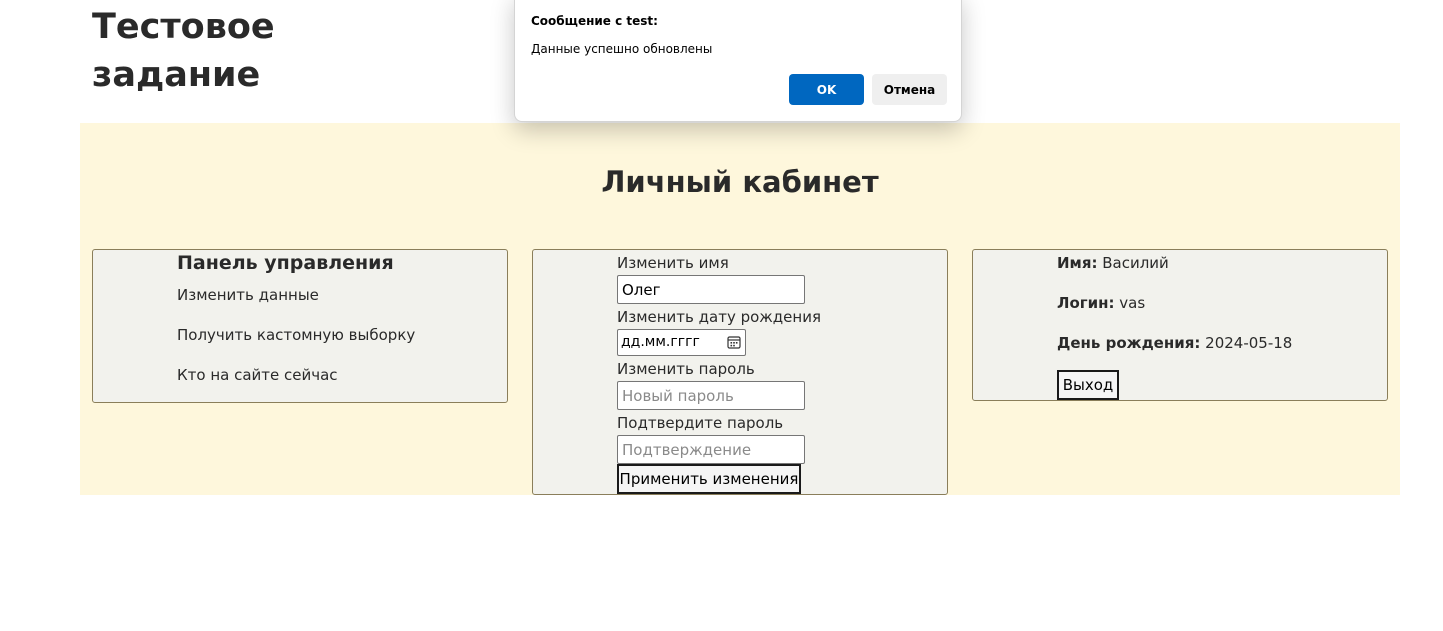  I want to click on control-panel-heading: Панель управления, so click(285, 263).